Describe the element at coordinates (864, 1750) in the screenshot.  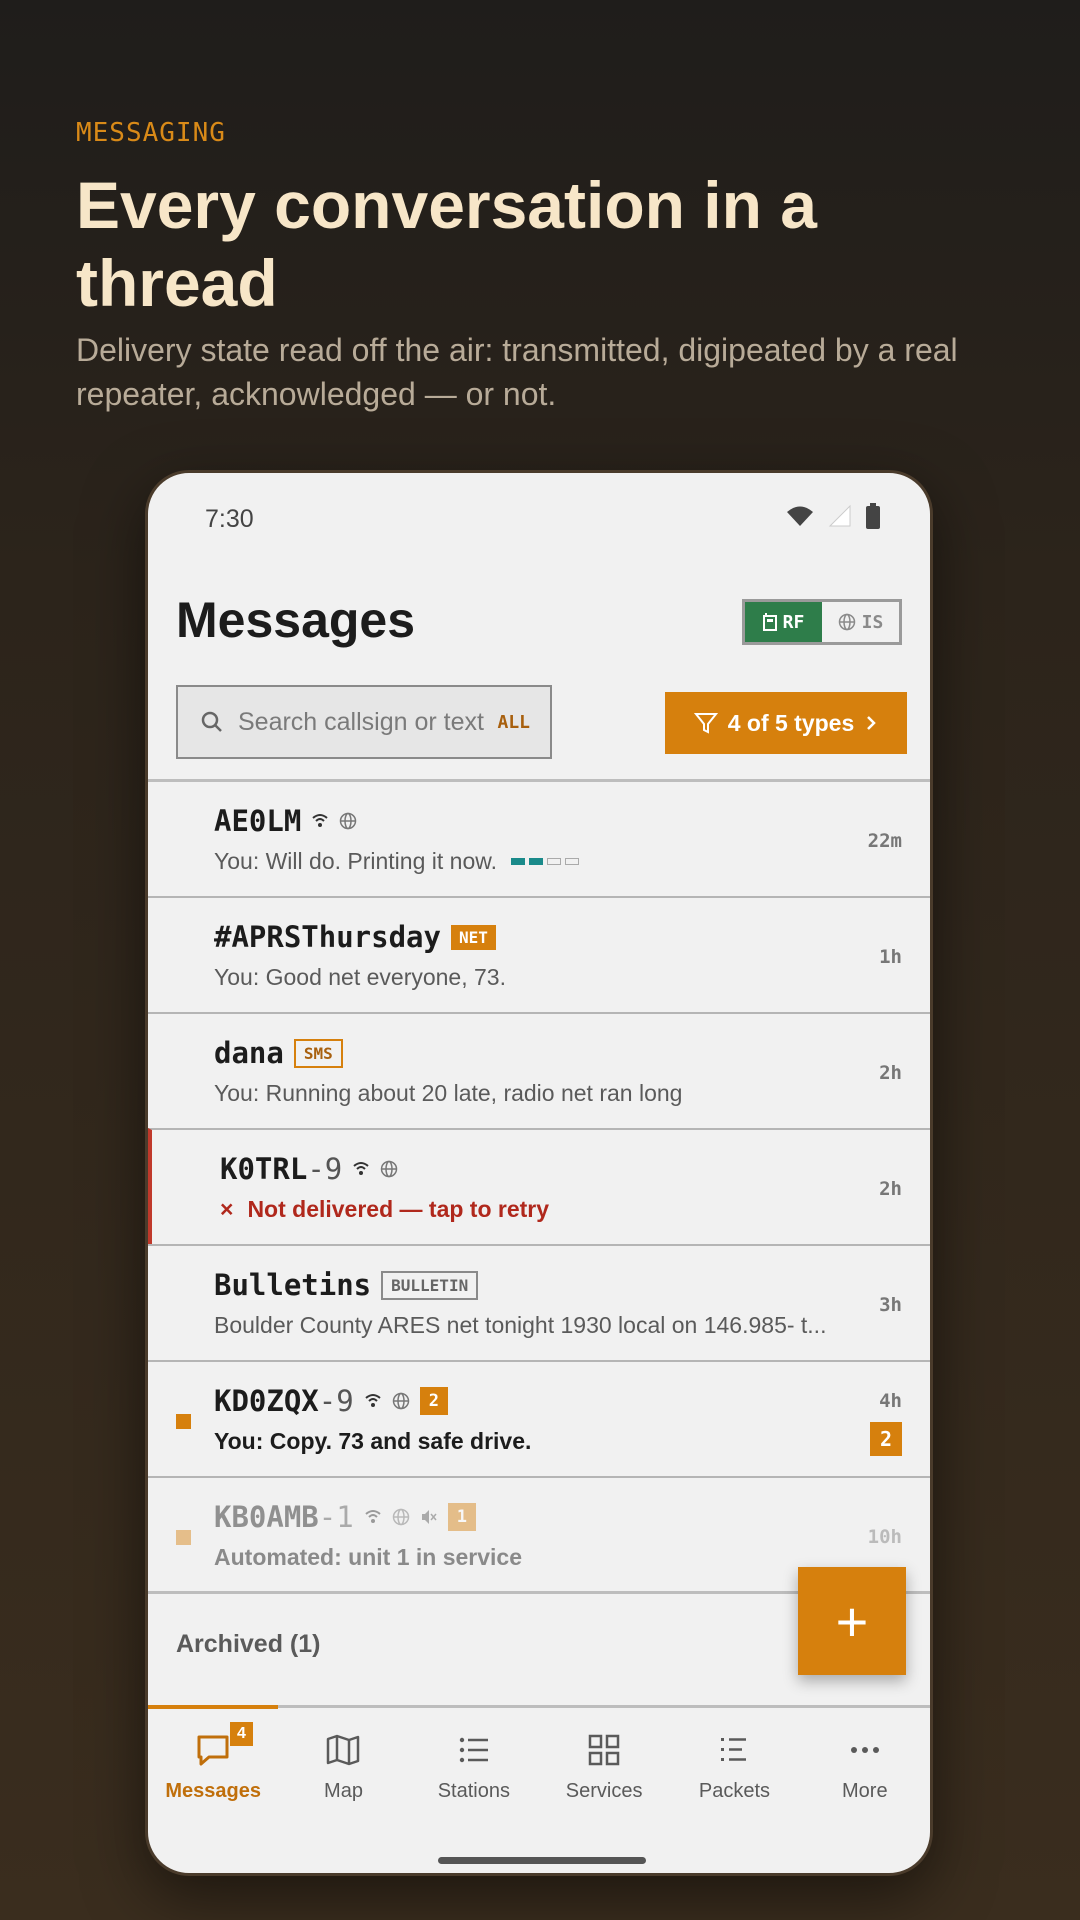
I see `more-dots-icon` at that location.